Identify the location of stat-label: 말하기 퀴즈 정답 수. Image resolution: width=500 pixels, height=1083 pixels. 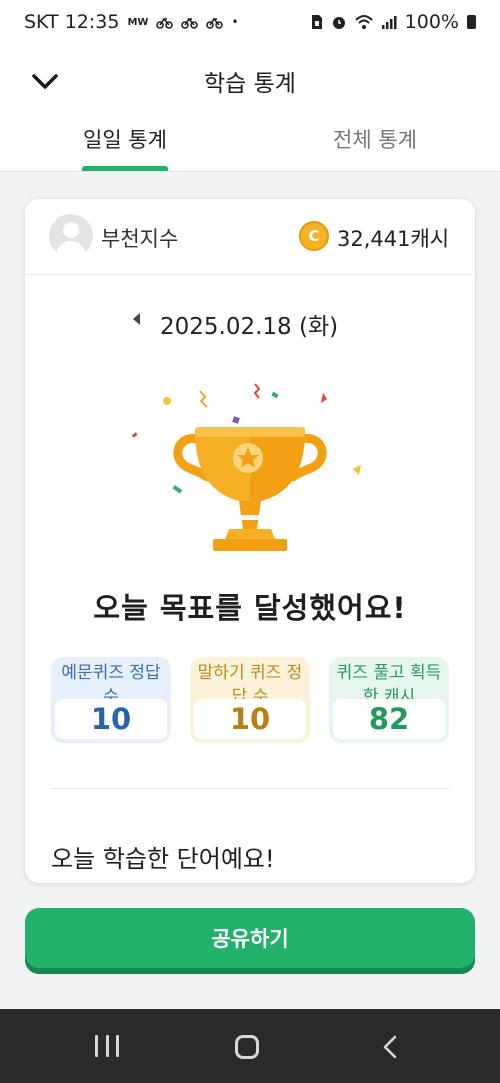
(250, 682).